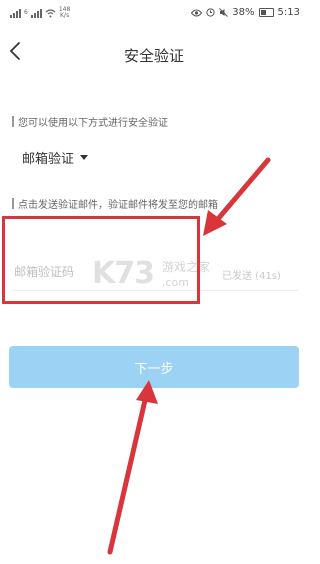 This screenshot has width=320, height=564. I want to click on send-email-hint-text: 点击发送验证邮件，验证邮件将发至您的邮箱, so click(118, 205).